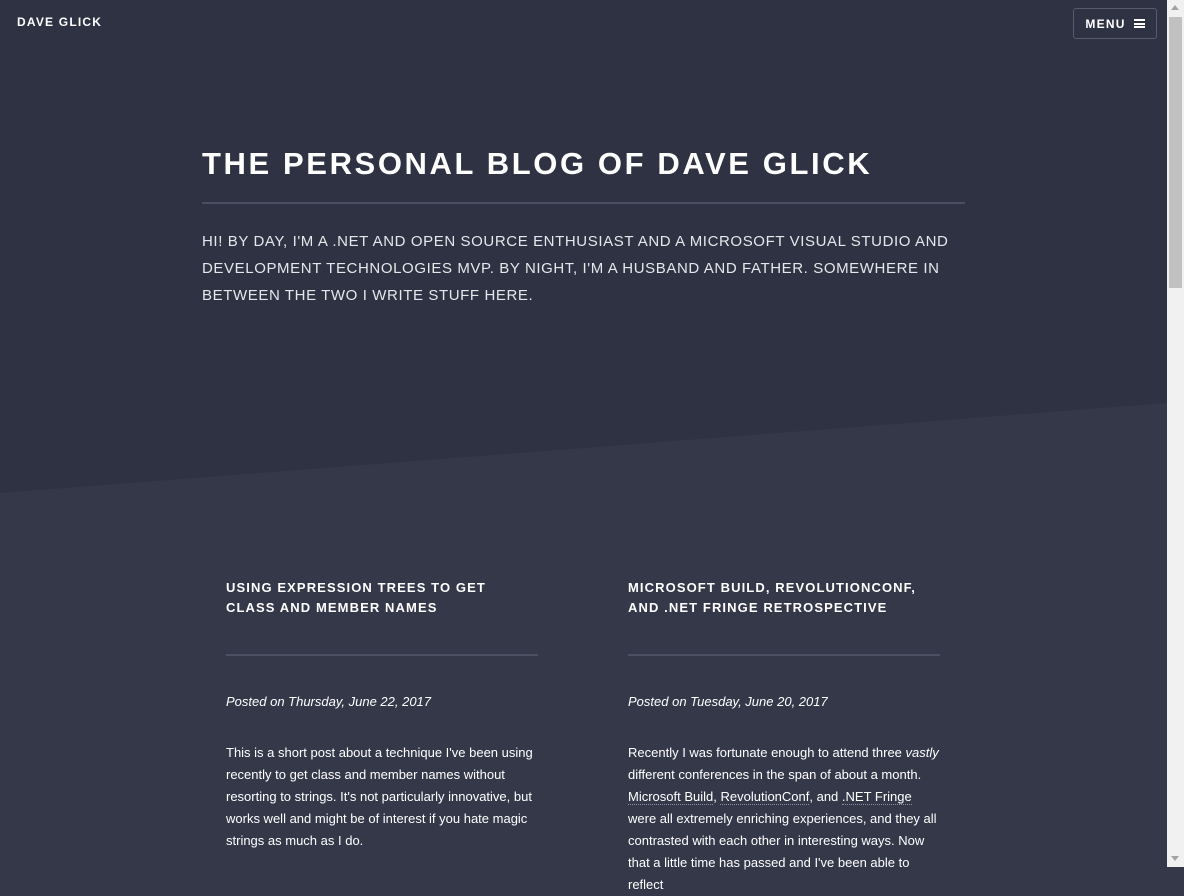  What do you see at coordinates (876, 797) in the screenshot?
I see `net-fringe-link: .NET Fringe` at bounding box center [876, 797].